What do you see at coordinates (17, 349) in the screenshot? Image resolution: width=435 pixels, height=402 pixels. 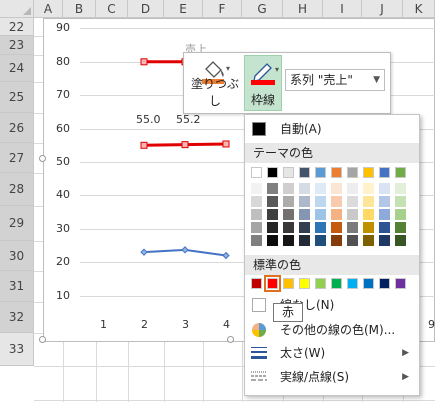 I see `row-header-33: 33` at bounding box center [17, 349].